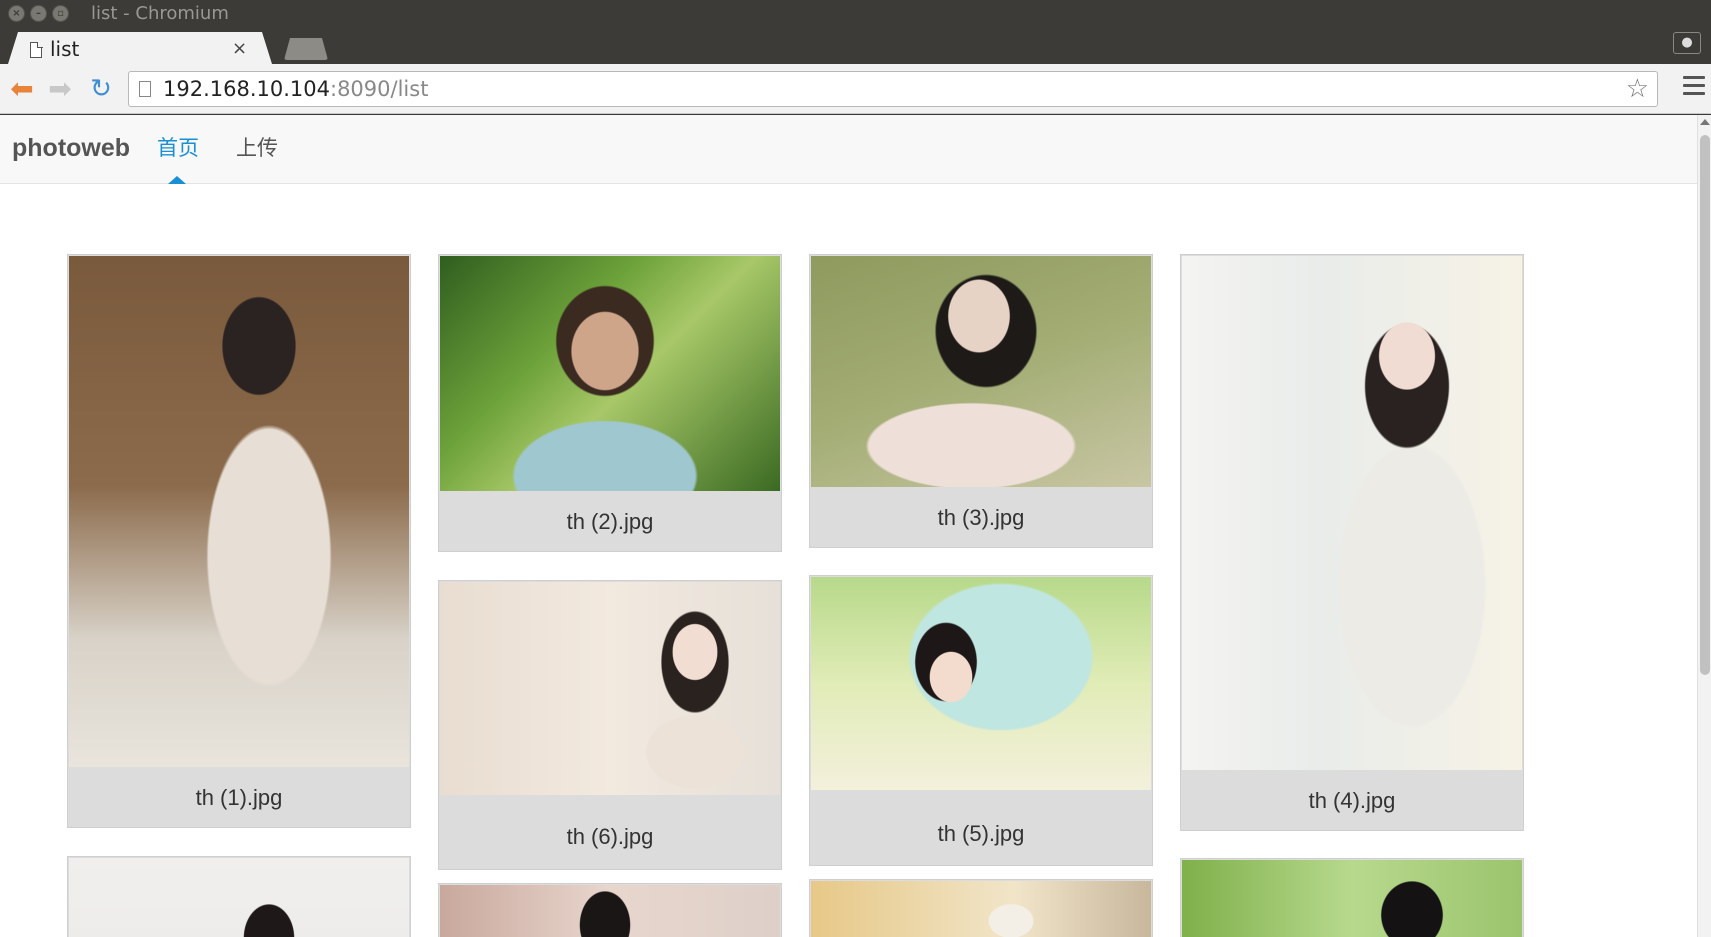 This screenshot has height=937, width=1711. I want to click on photo-card: th (5).jpg, so click(981, 720).